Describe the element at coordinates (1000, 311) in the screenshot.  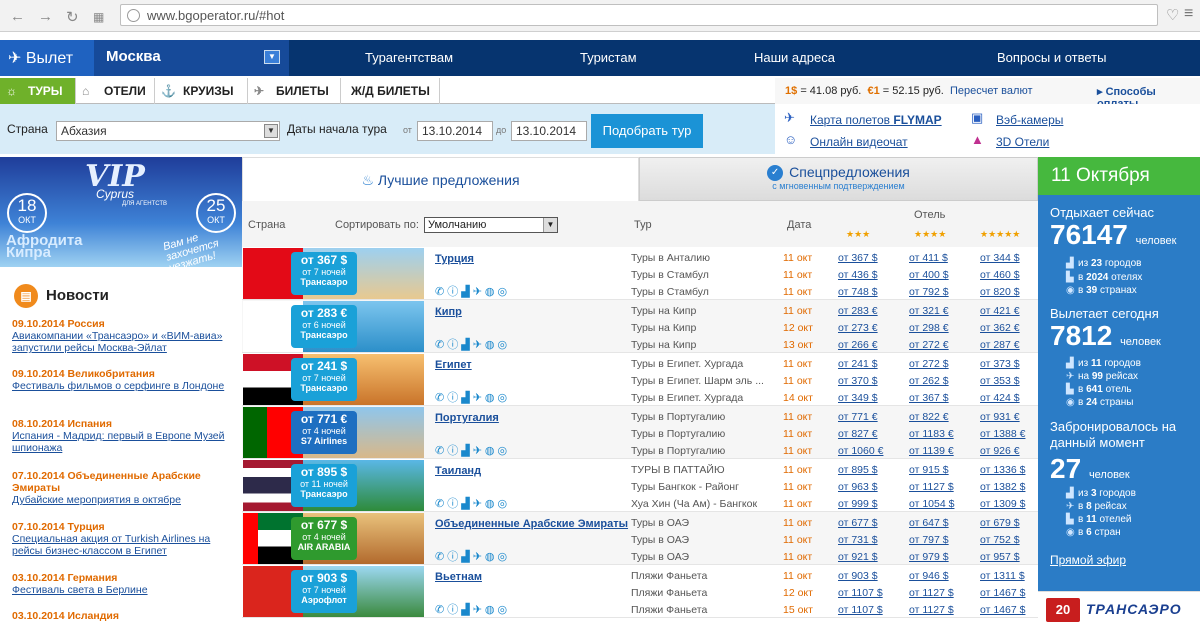
I see `price-link-p5: от 421 €` at that location.